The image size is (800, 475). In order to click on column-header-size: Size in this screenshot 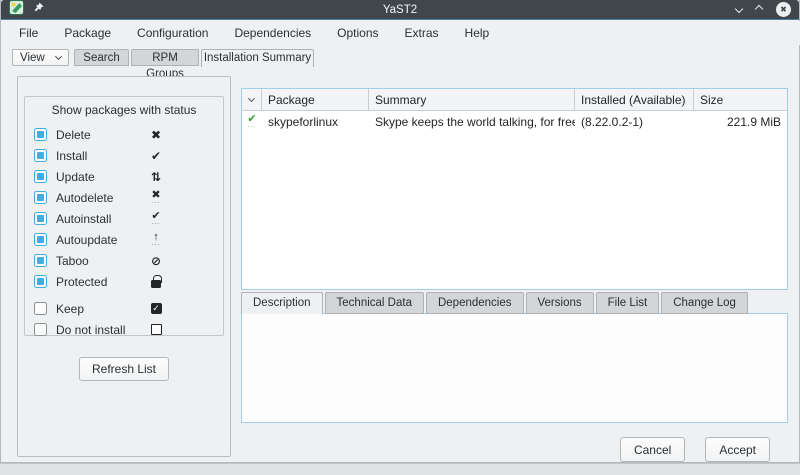, I will do `click(740, 99)`.